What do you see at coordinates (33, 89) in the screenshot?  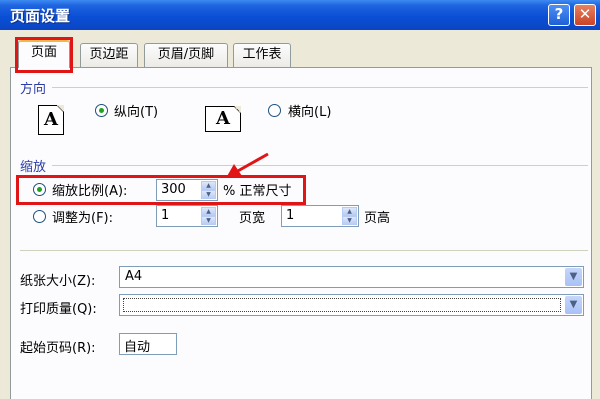 I see `orientation-label: 方向` at bounding box center [33, 89].